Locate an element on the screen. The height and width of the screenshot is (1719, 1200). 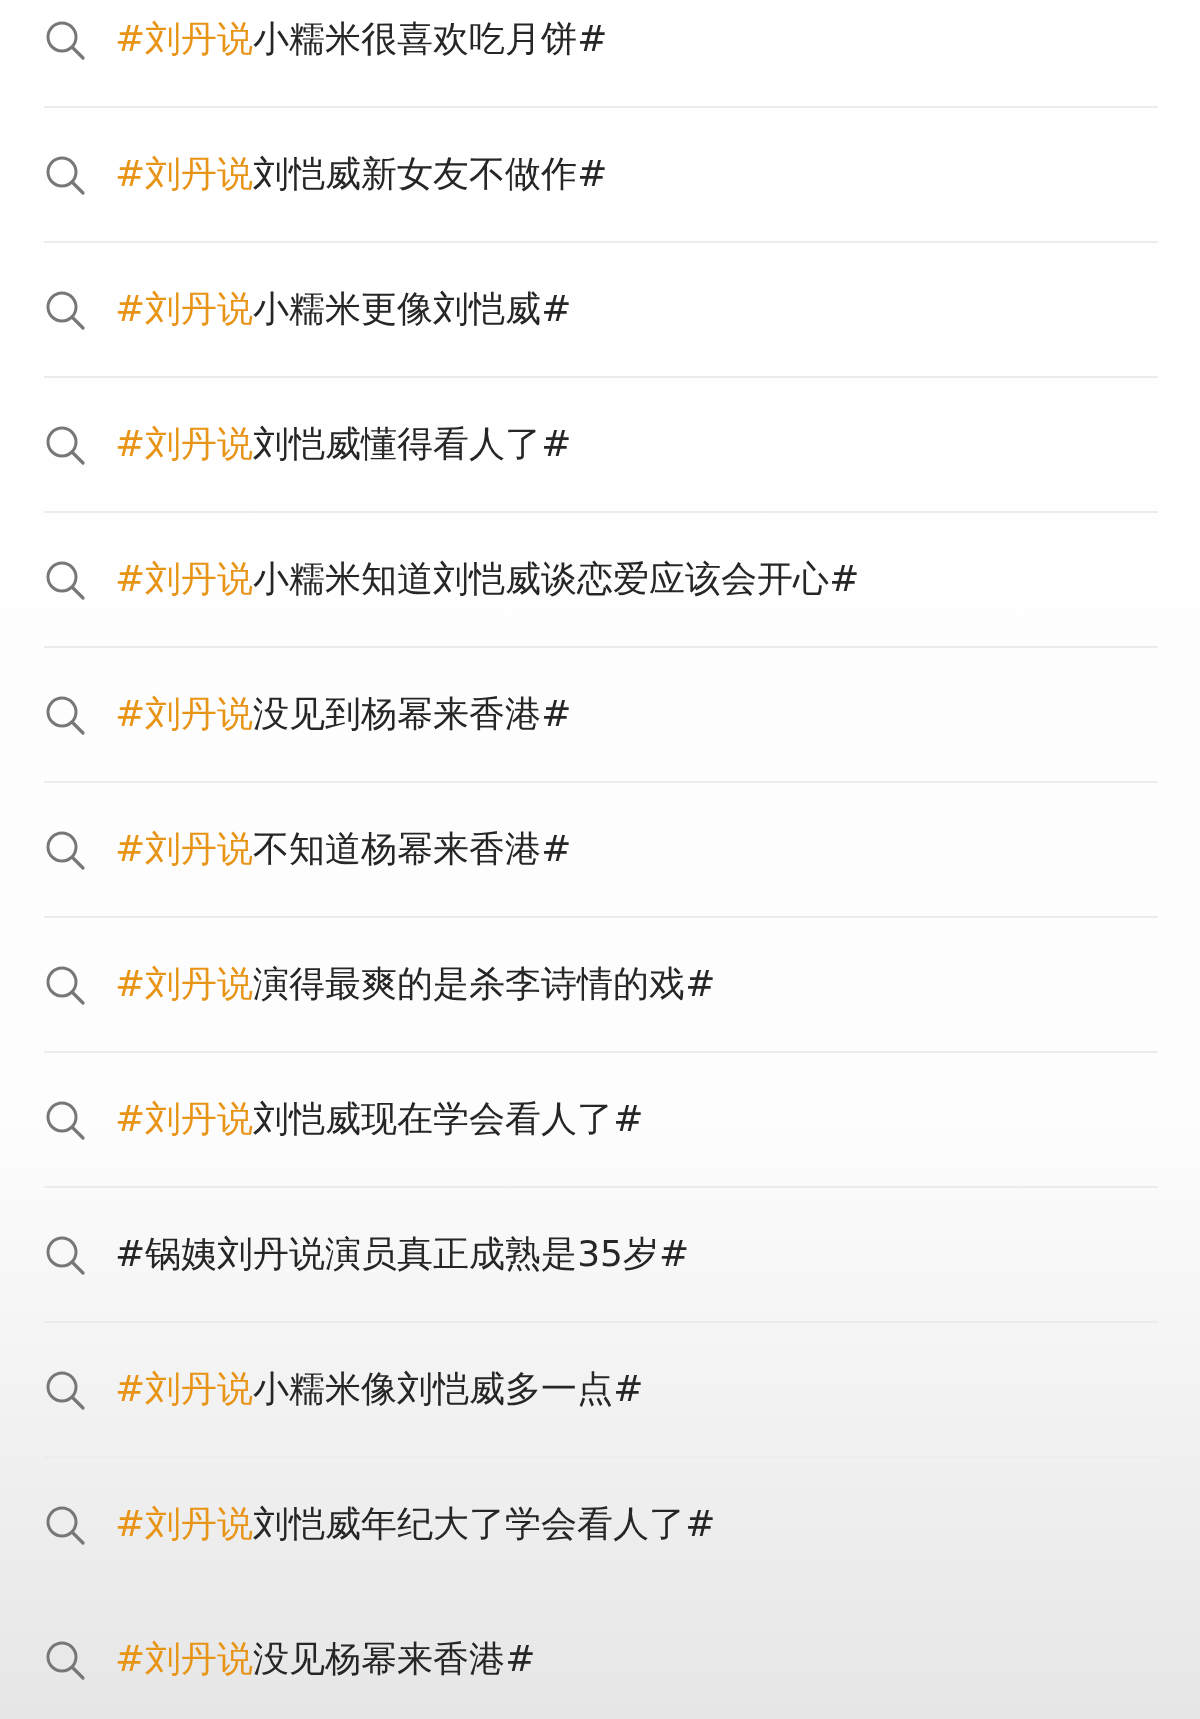
suggestion-item: #刘丹说小糯米很喜欢吃月饼# is located at coordinates (601, 54).